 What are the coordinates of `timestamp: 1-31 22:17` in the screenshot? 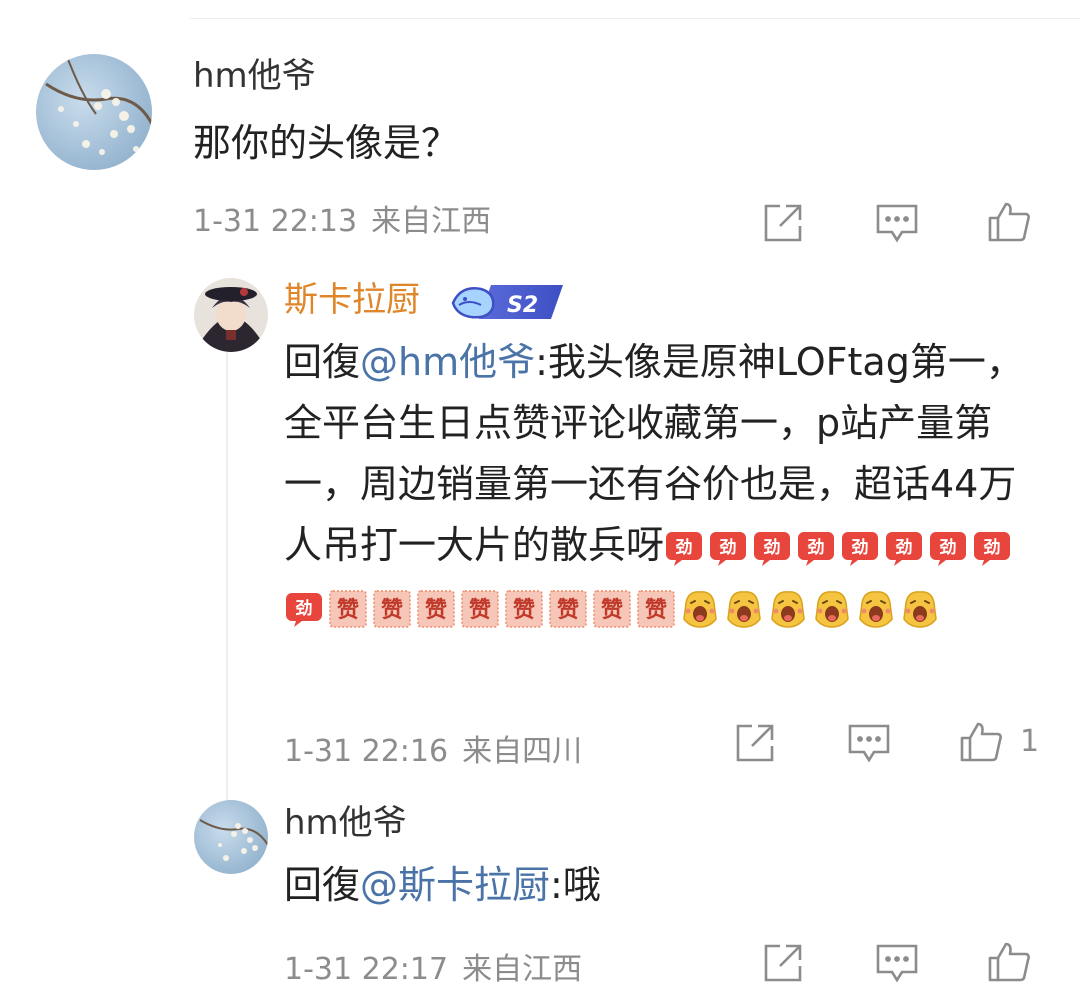 It's located at (366, 969).